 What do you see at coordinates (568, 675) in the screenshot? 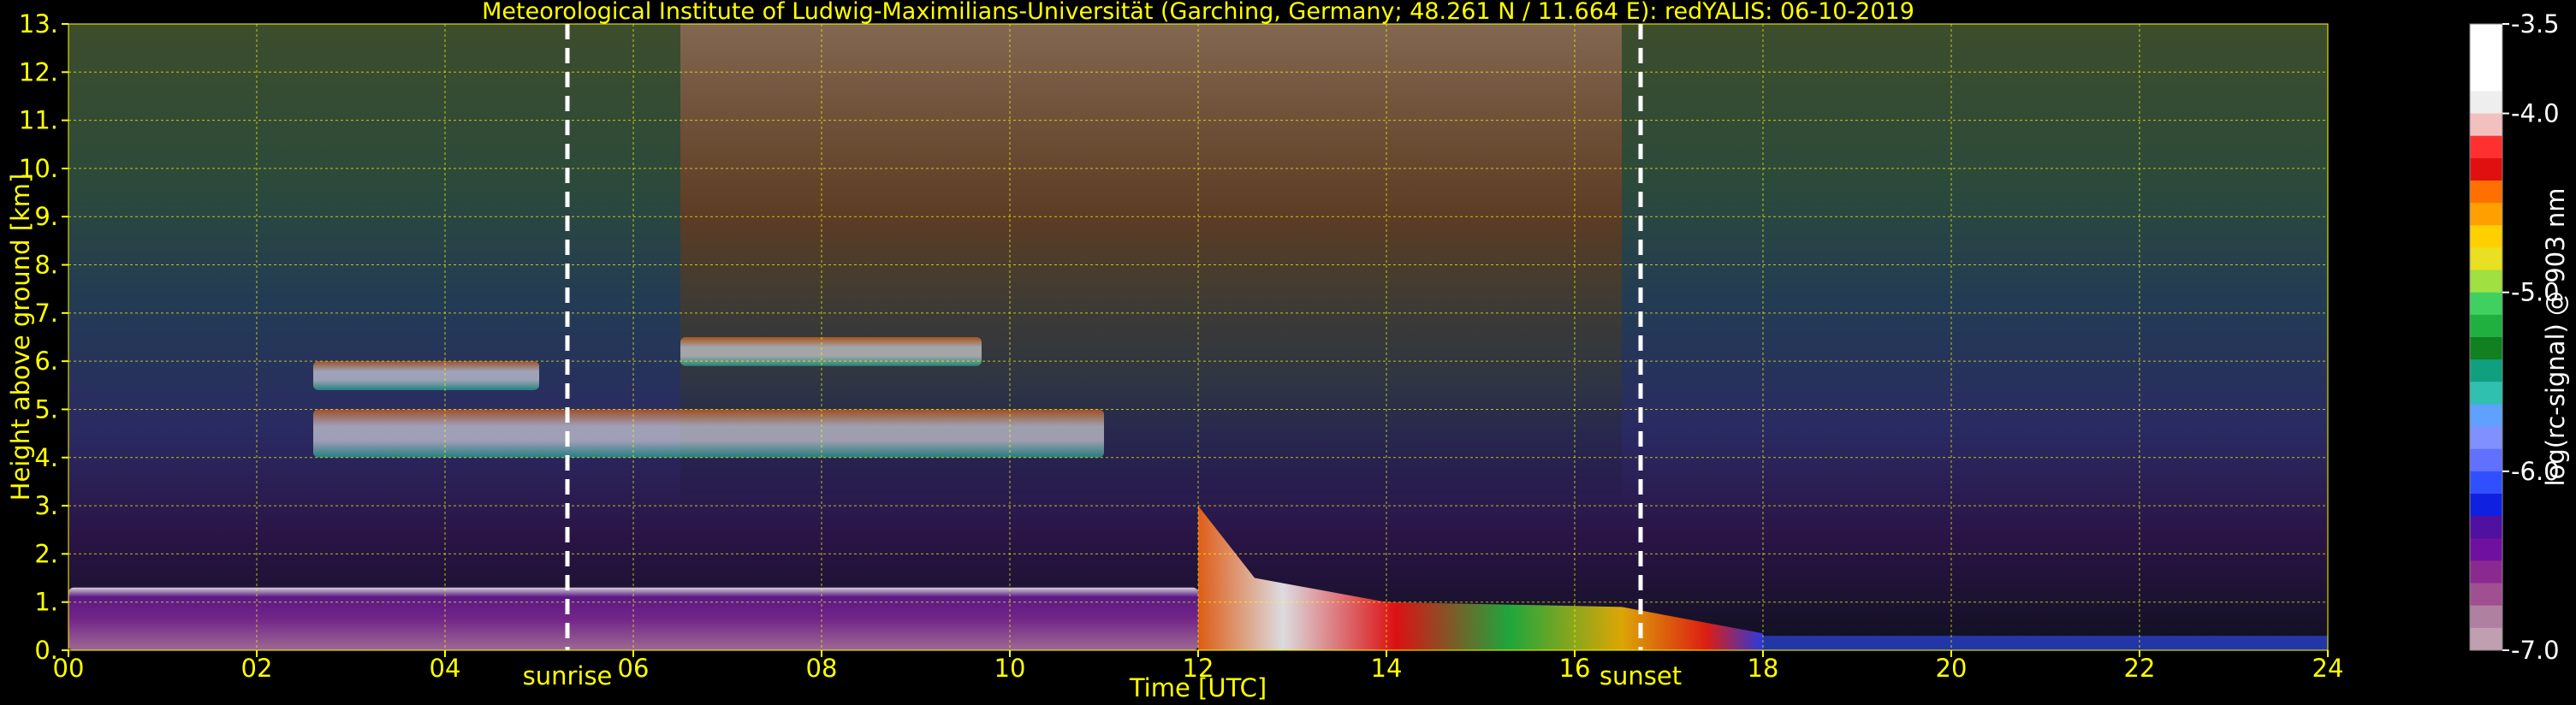
I see `sunrise-label: sunrise` at bounding box center [568, 675].